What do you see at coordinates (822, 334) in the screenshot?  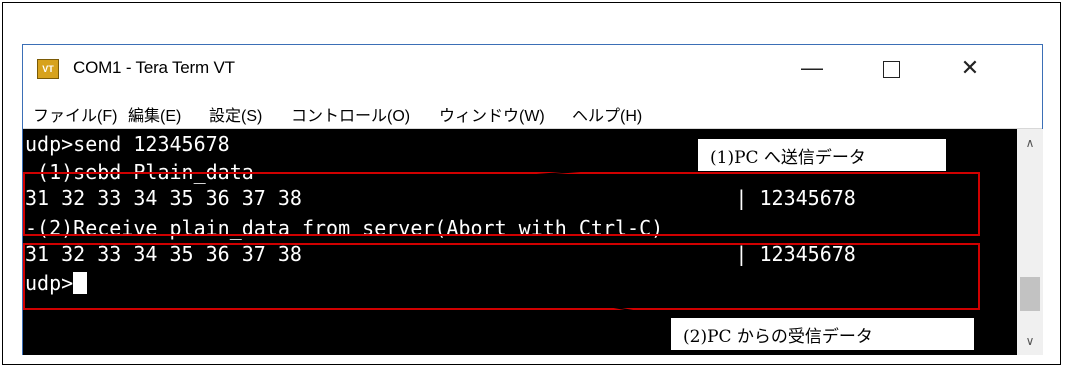 I see `receive-data-callout: (2)PC からの受信データ` at bounding box center [822, 334].